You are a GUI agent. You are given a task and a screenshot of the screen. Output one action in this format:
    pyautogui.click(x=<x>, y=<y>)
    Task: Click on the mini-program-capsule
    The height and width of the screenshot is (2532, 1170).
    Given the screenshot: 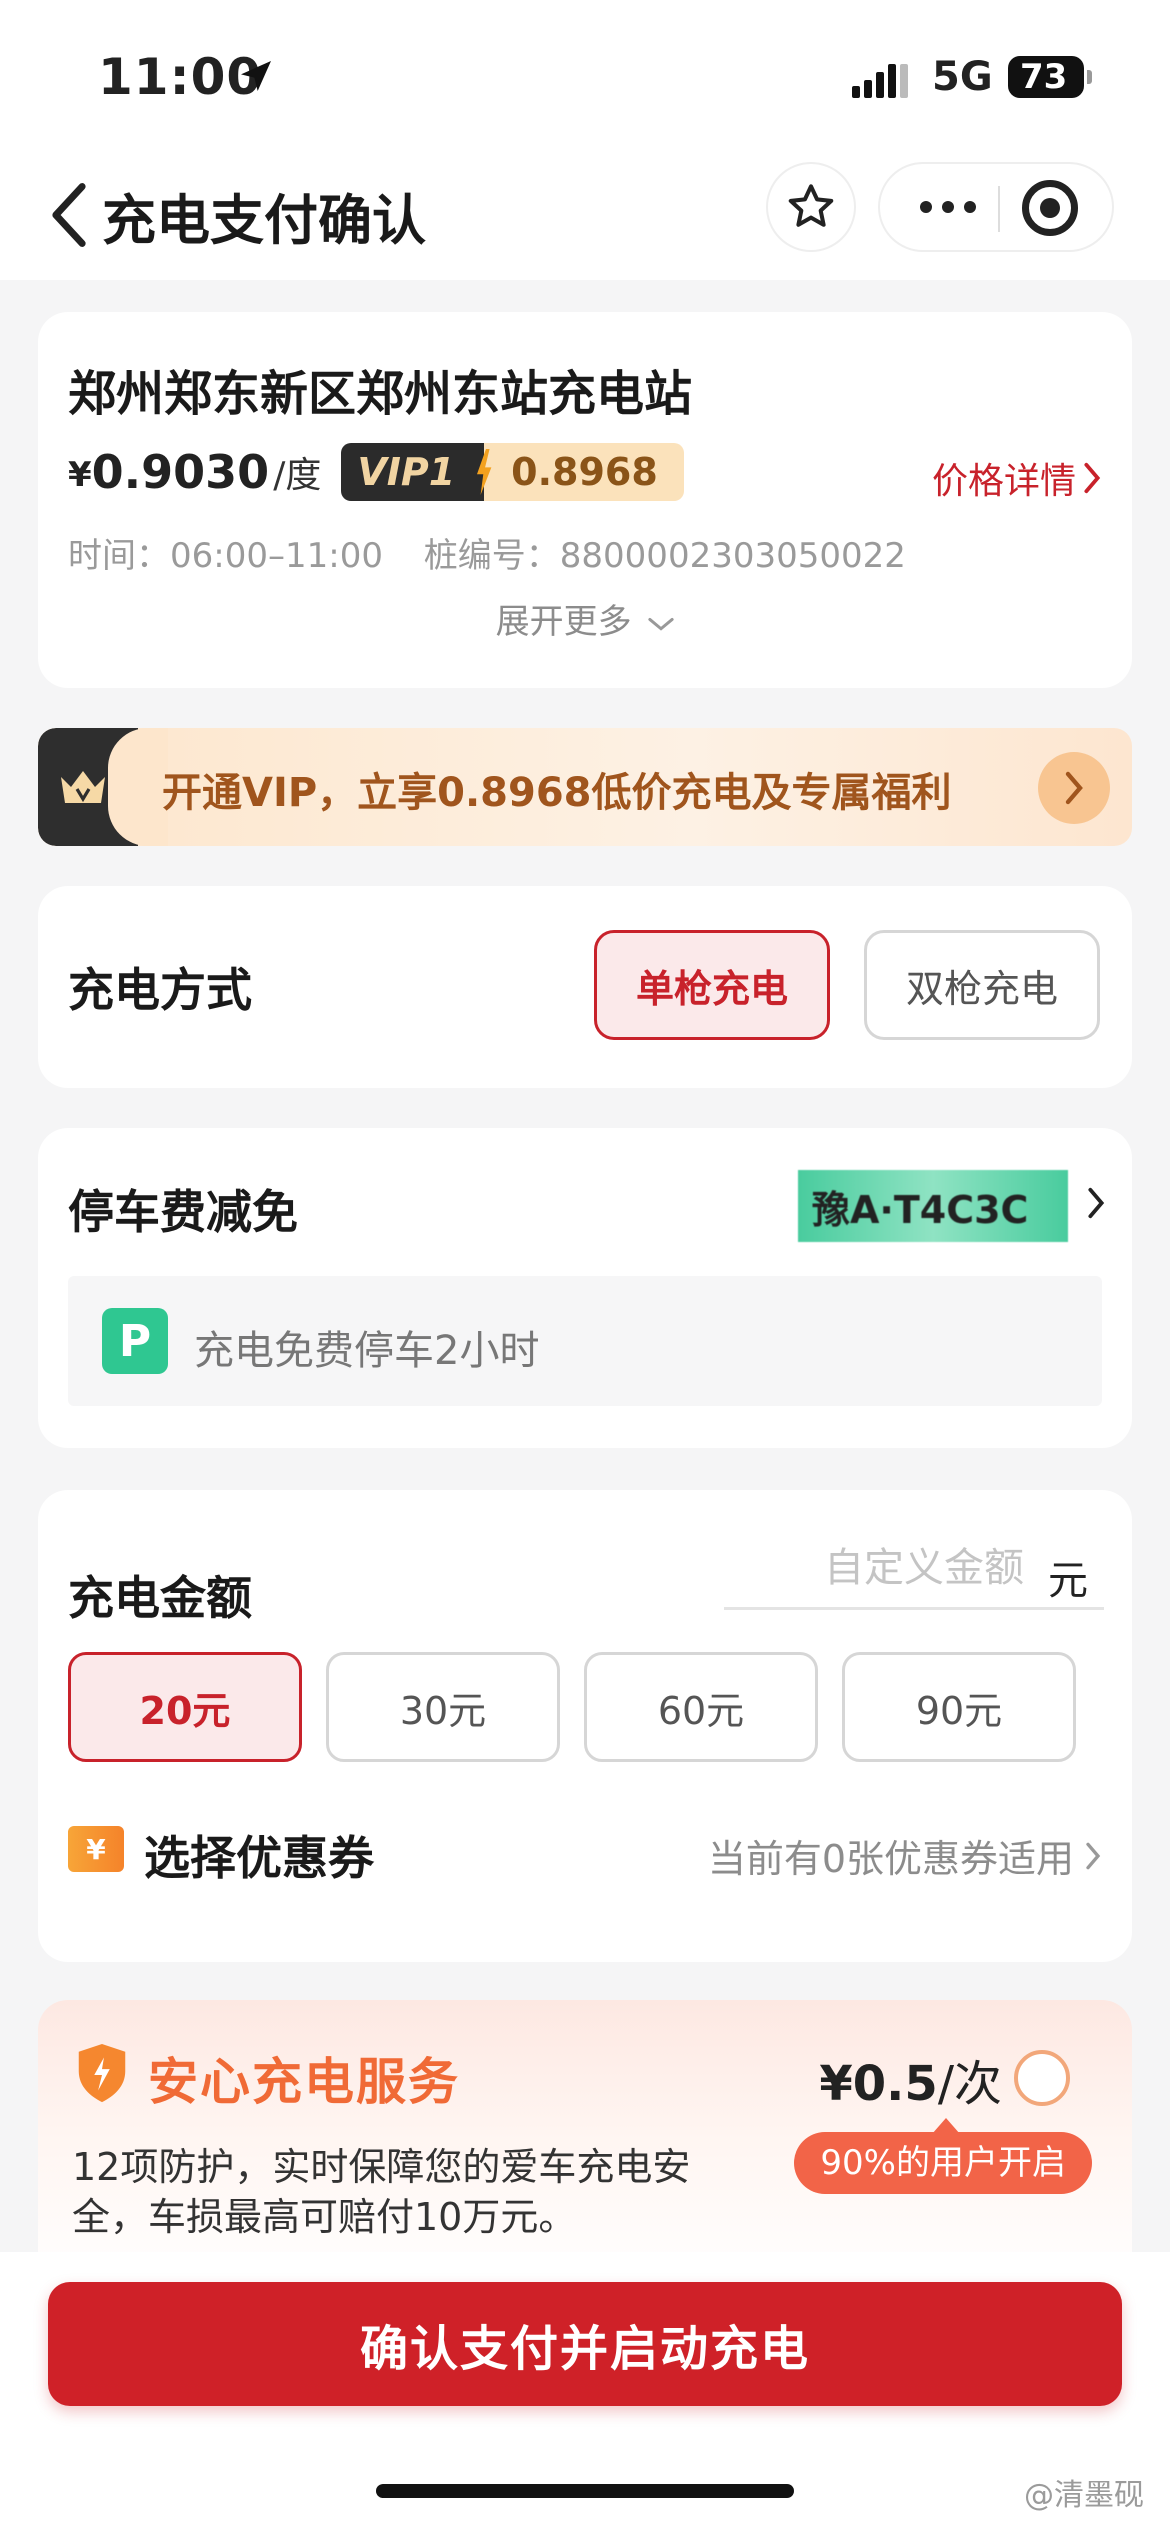 What is the action you would take?
    pyautogui.click(x=996, y=207)
    